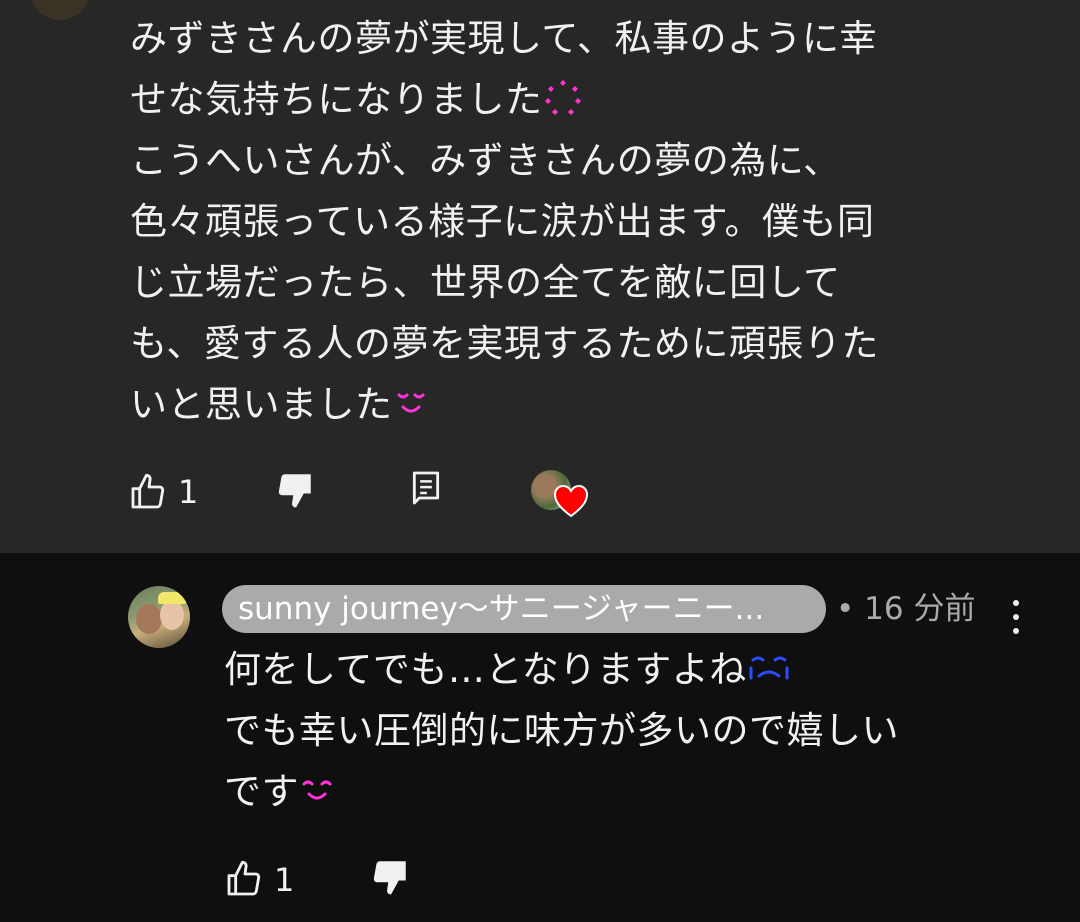 This screenshot has height=922, width=1080. Describe the element at coordinates (426, 488) in the screenshot. I see `reply-icon` at that location.